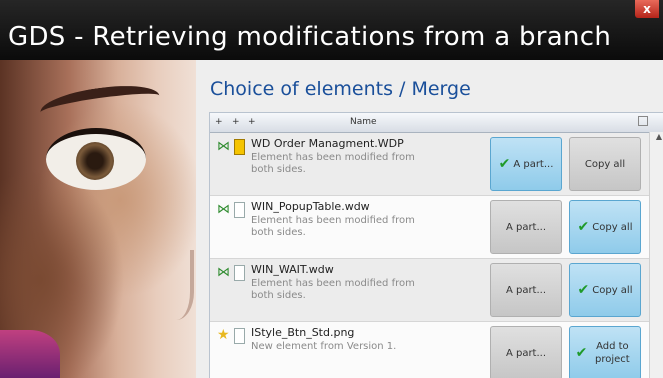 This screenshot has width=663, height=378. Describe the element at coordinates (436, 123) in the screenshot. I see `grid-header: + + + Name` at that location.